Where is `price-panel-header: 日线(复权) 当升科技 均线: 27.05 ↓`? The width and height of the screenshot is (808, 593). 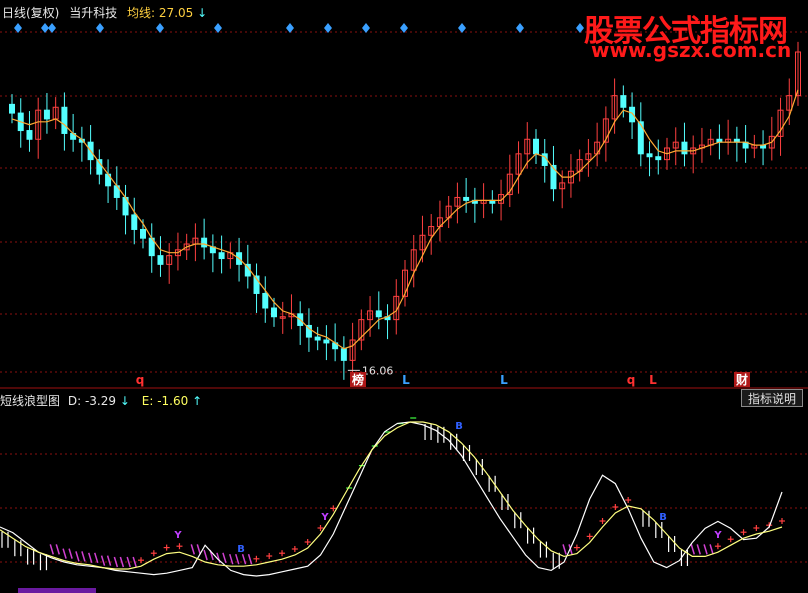
price-panel-header: 日线(复权) 当升科技 均线: 27.05 ↓ is located at coordinates (104, 12).